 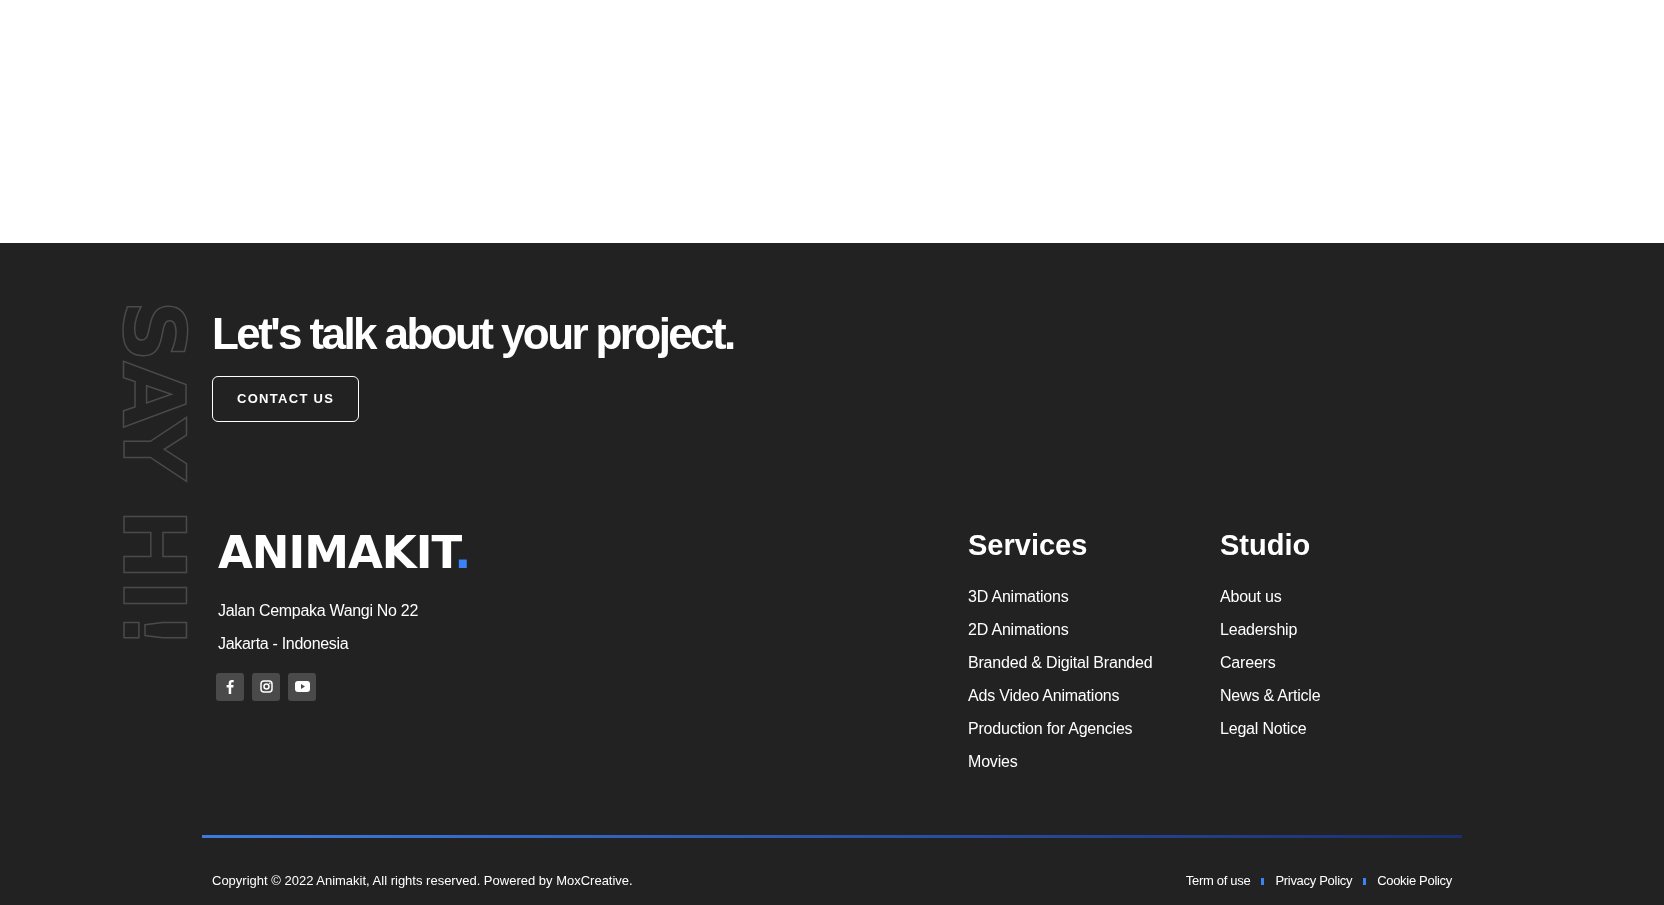 I want to click on youtube-icon, so click(x=302, y=687).